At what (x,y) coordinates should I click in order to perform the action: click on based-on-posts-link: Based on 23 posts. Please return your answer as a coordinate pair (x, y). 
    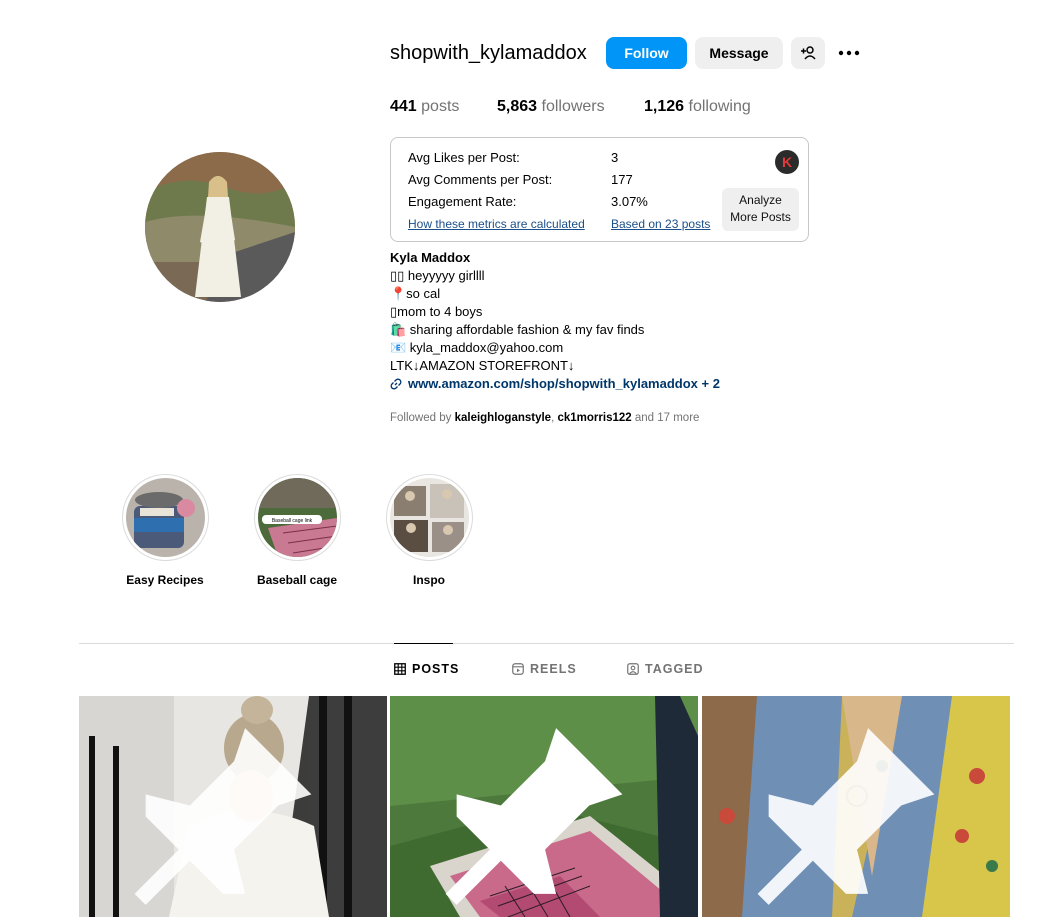
    Looking at the image, I should click on (660, 224).